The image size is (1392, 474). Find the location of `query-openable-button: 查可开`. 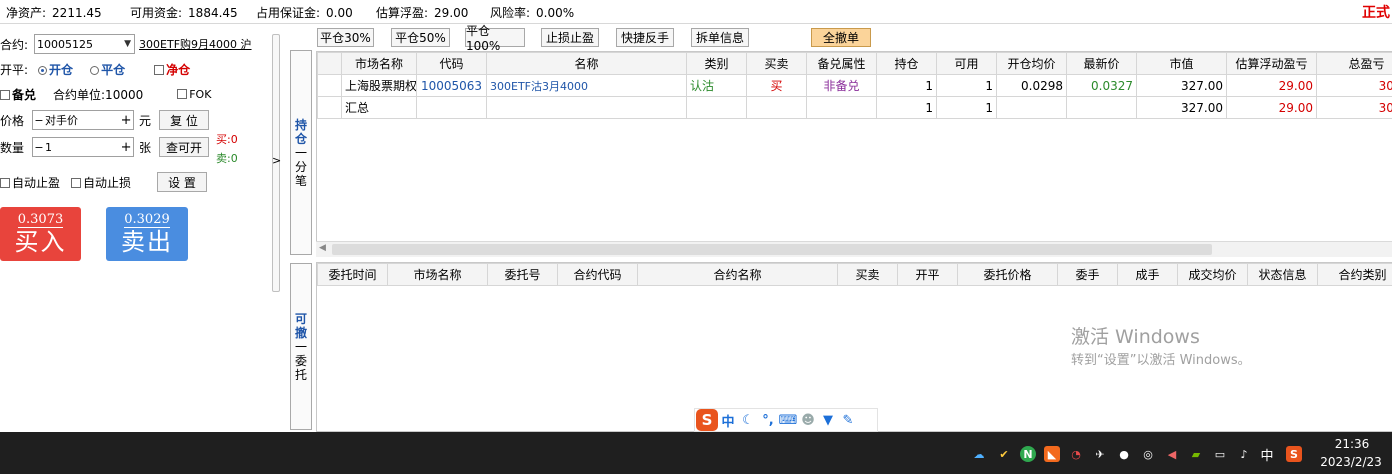

query-openable-button: 查可开 is located at coordinates (184, 147).